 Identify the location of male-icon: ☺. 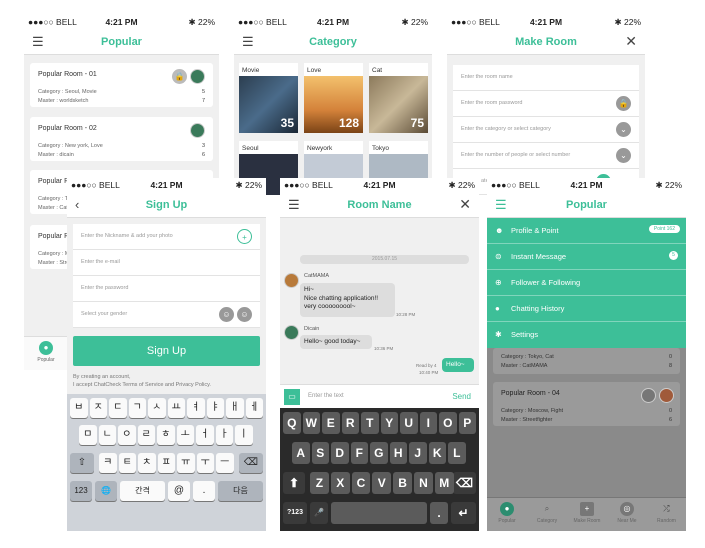
(244, 314).